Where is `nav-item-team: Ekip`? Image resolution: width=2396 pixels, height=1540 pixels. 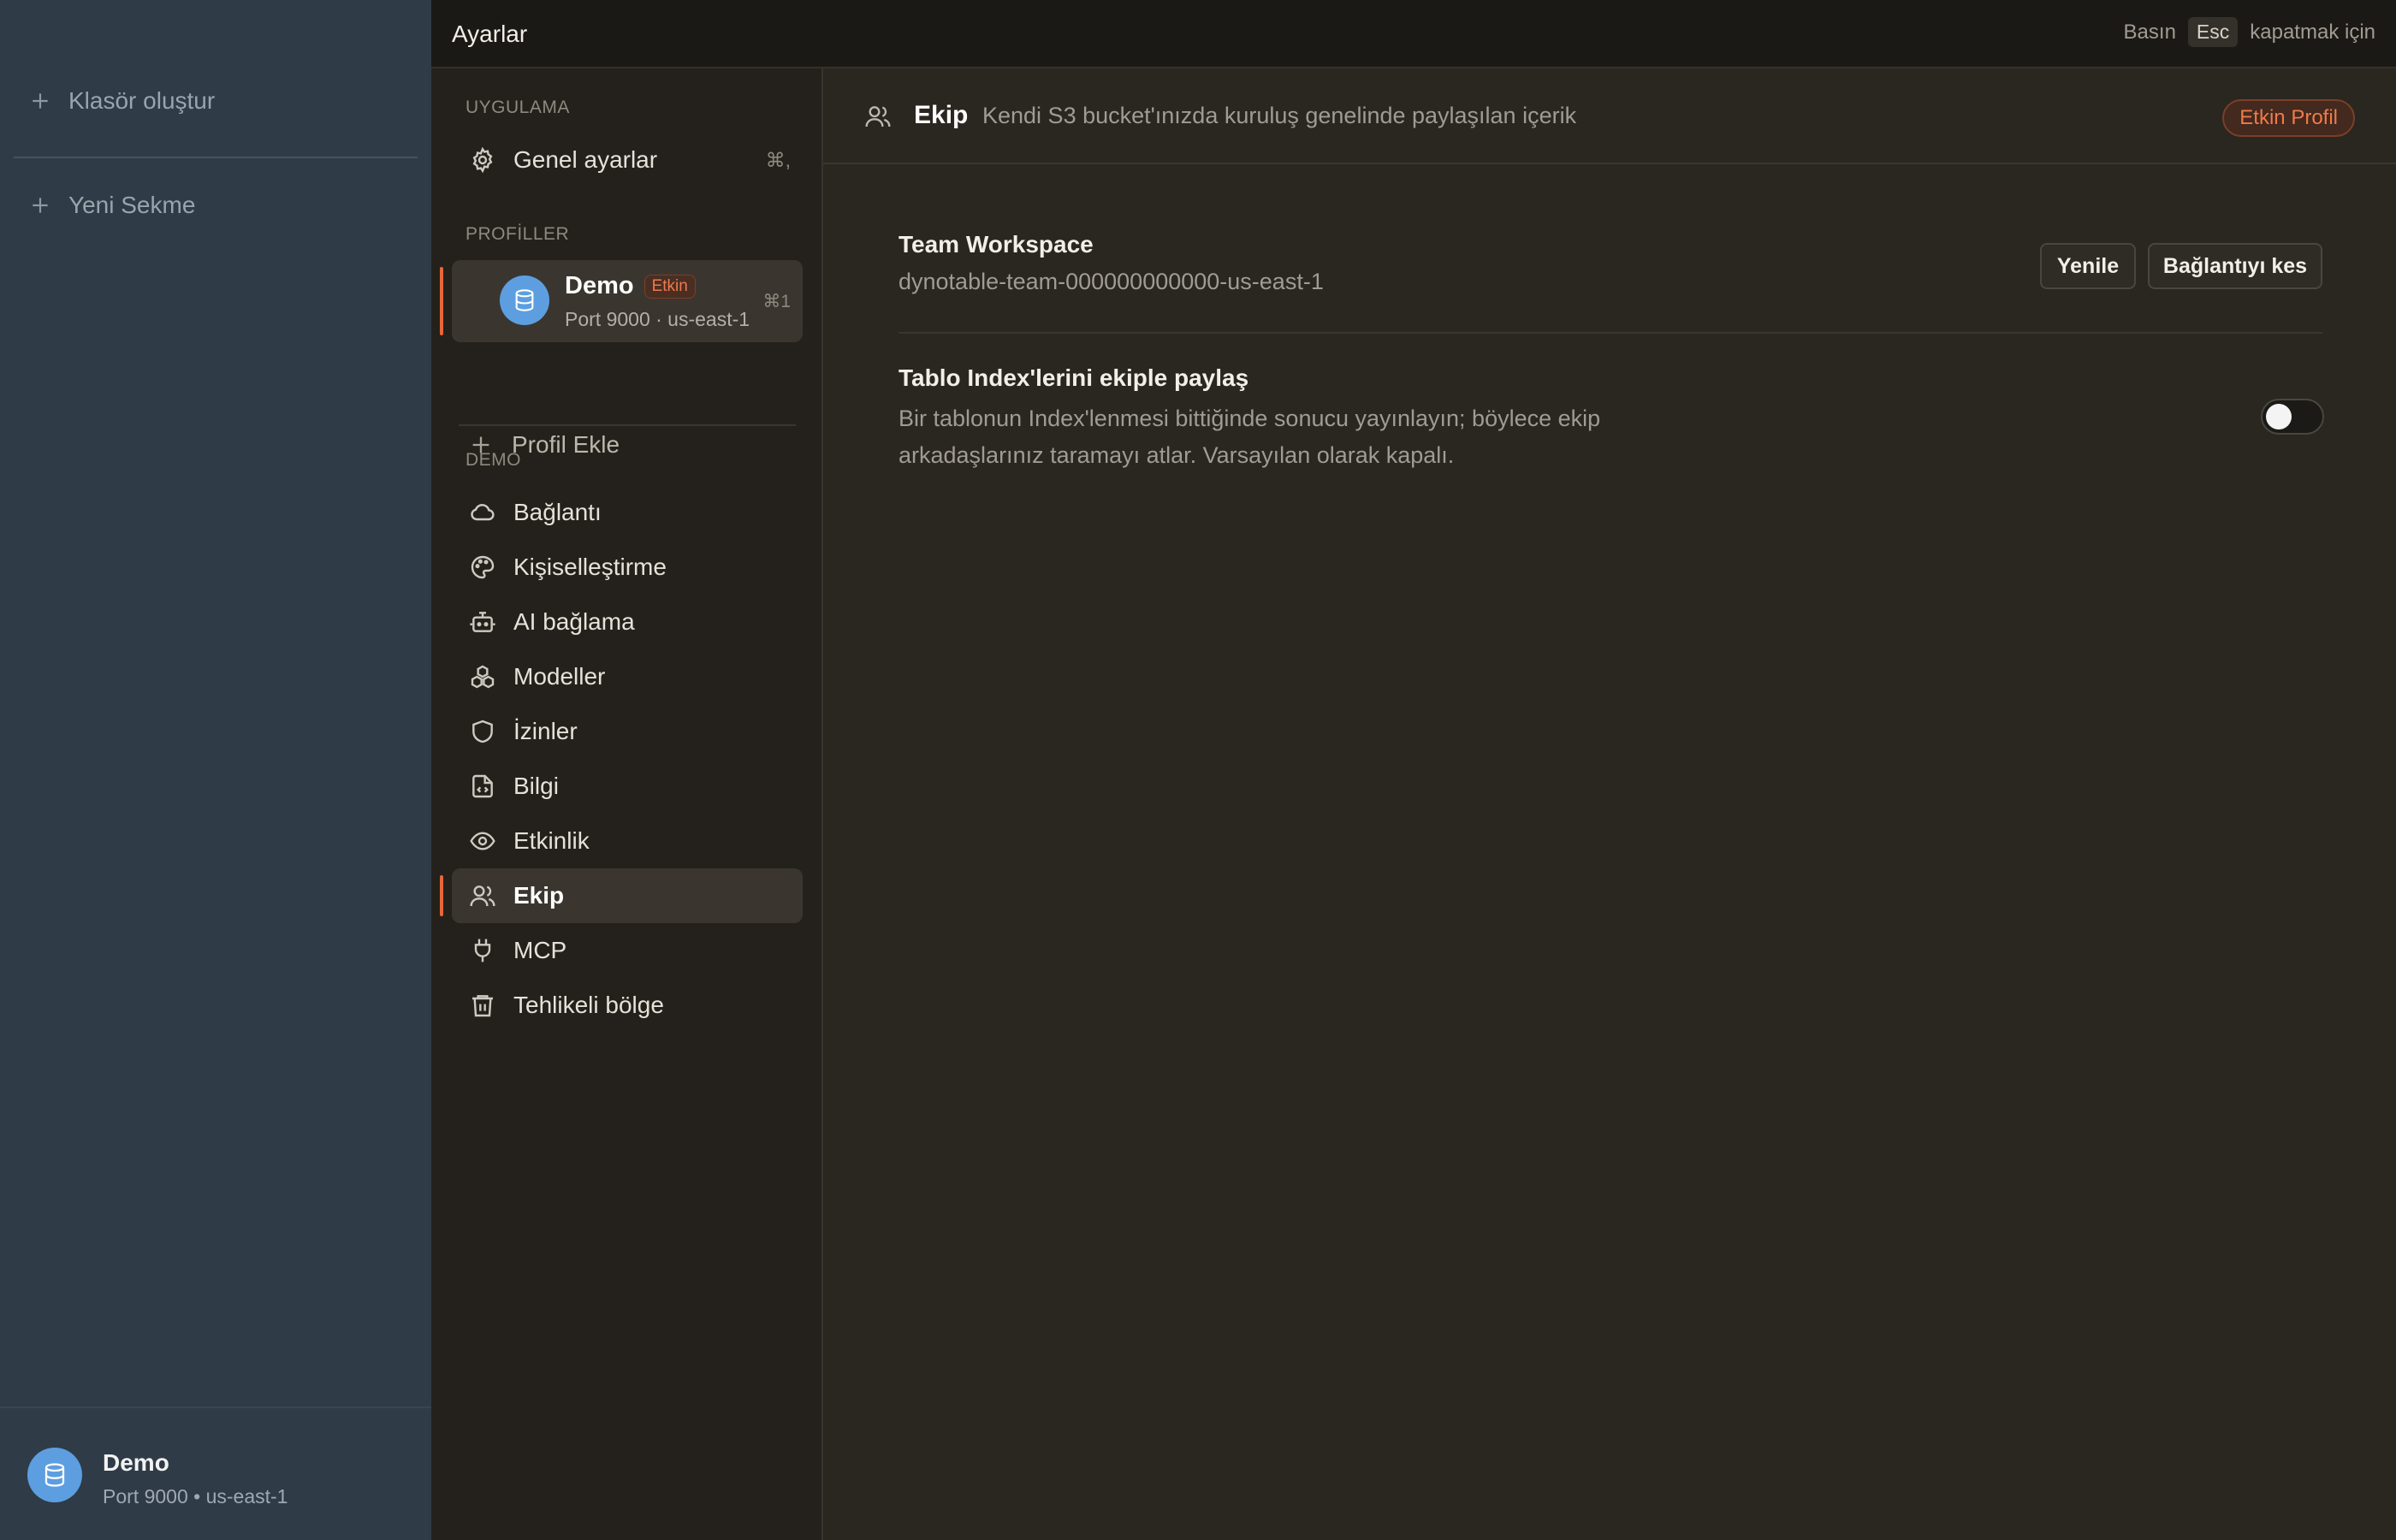 nav-item-team: Ekip is located at coordinates (627, 895).